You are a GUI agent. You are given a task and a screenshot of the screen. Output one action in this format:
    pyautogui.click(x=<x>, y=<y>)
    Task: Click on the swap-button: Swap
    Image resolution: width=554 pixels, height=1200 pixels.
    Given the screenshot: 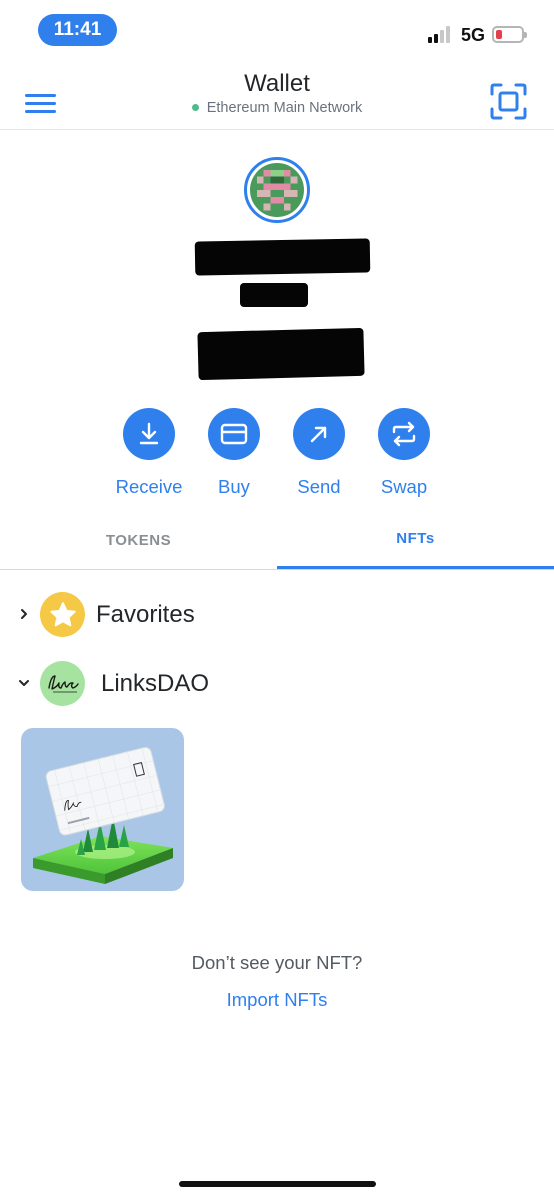 What is the action you would take?
    pyautogui.click(x=404, y=453)
    